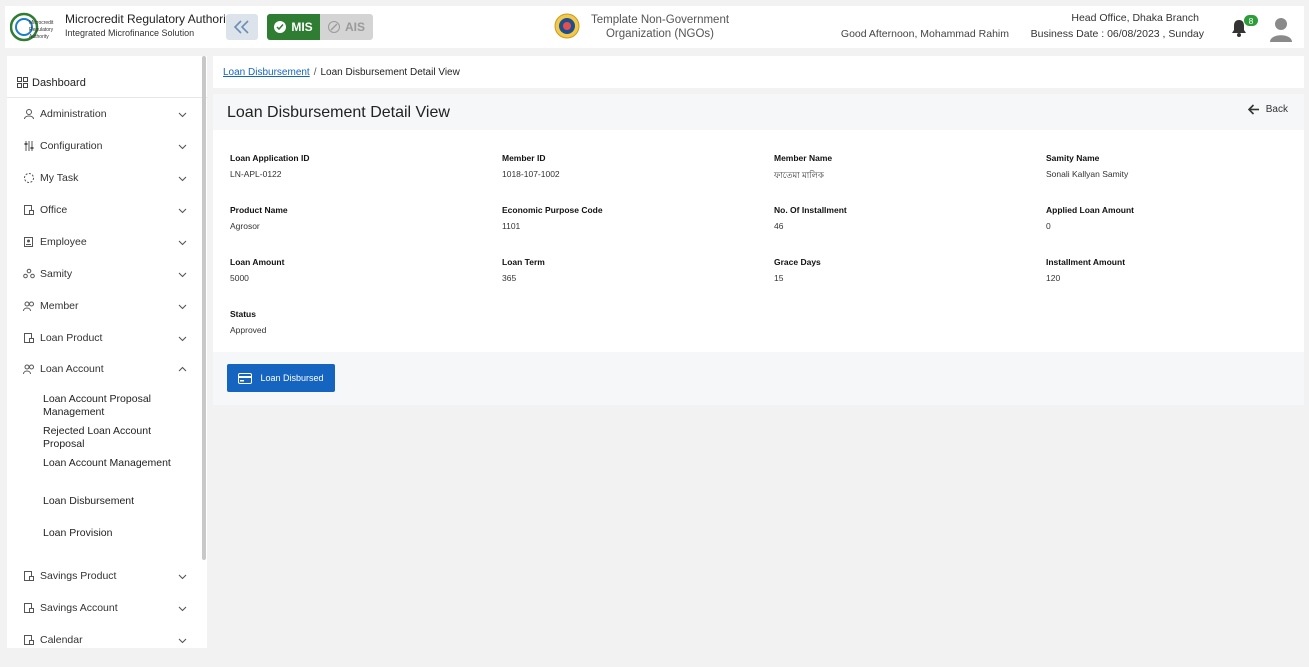 Image resolution: width=1309 pixels, height=667 pixels. I want to click on samity-icon, so click(29, 274).